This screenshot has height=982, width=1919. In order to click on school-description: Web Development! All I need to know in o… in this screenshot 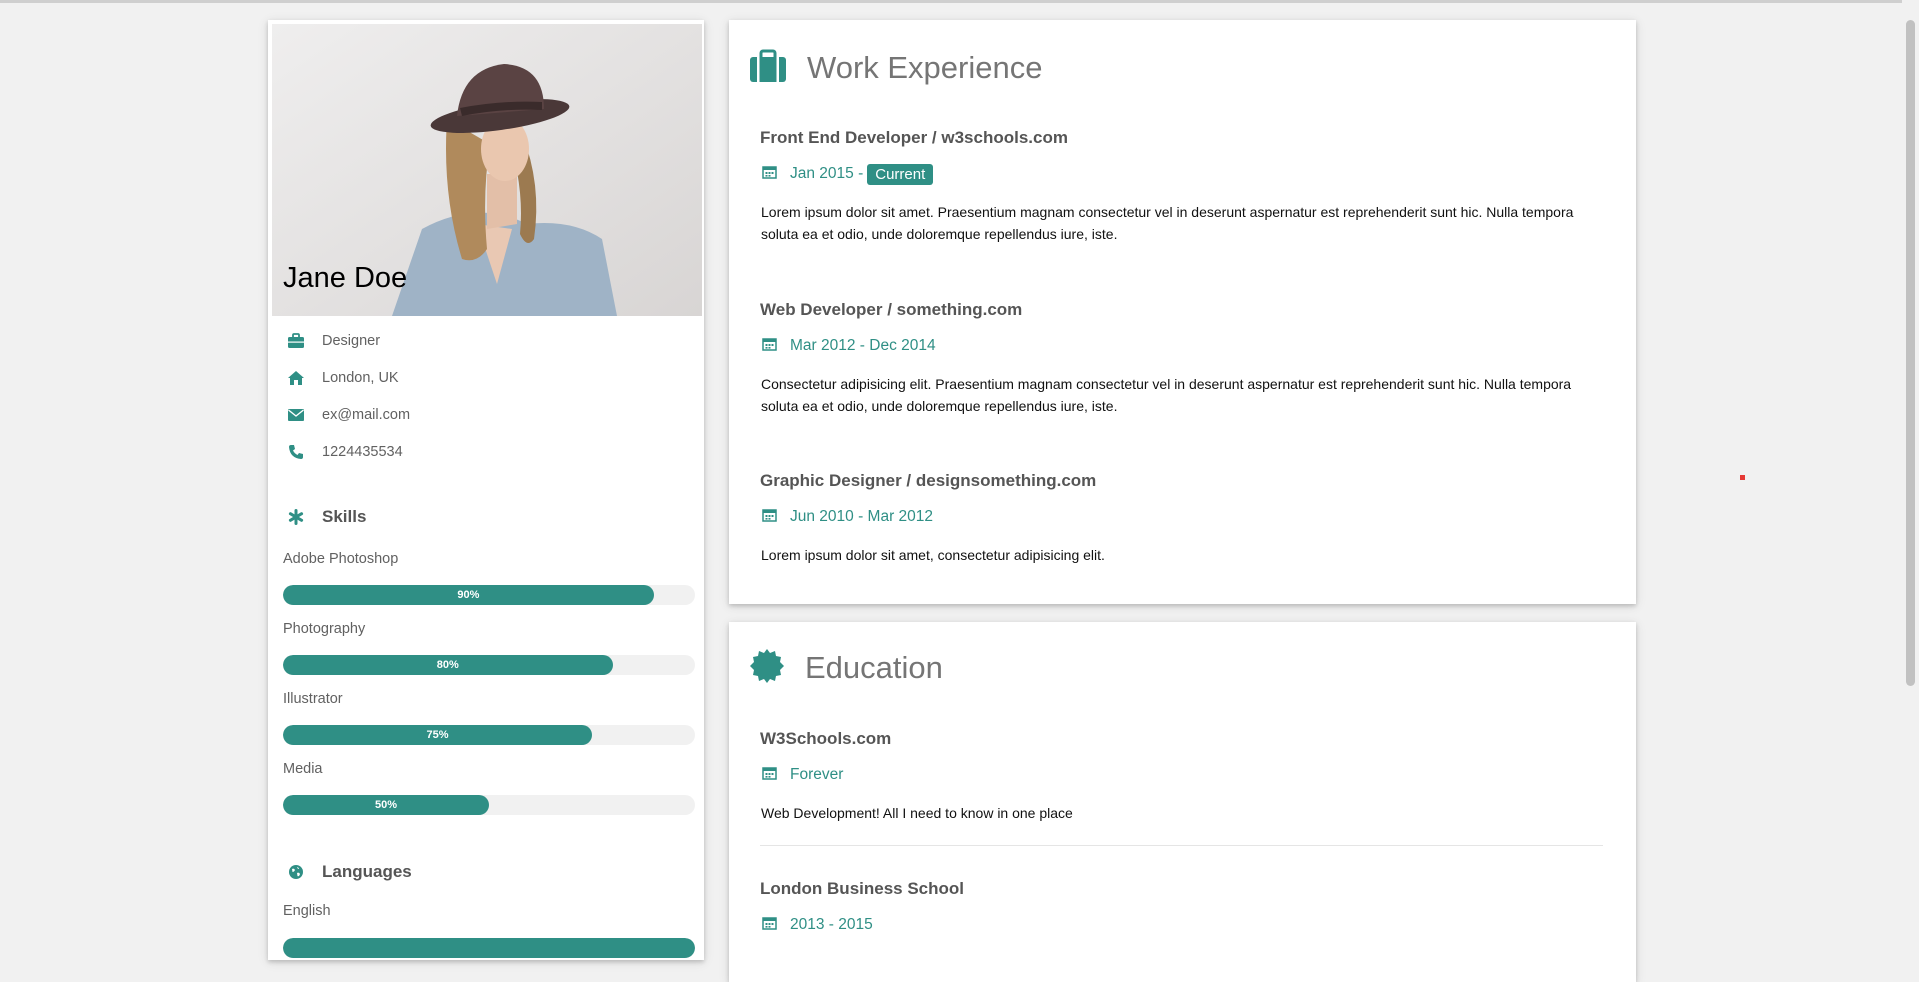, I will do `click(917, 813)`.